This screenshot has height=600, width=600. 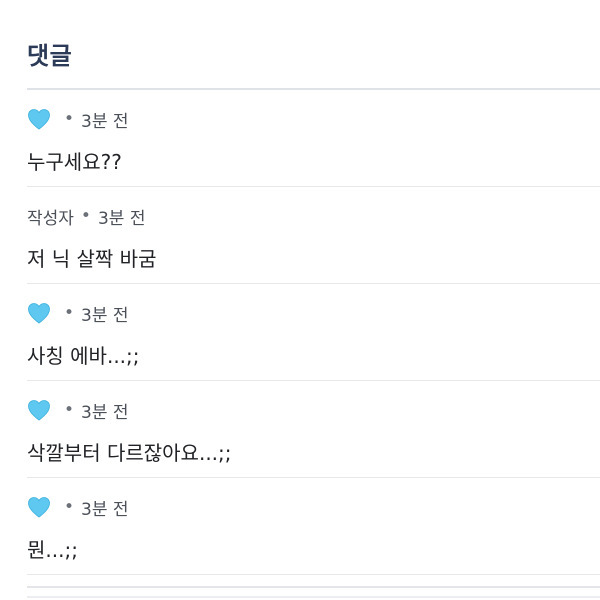 I want to click on comment-author: 작성자, so click(x=50, y=218).